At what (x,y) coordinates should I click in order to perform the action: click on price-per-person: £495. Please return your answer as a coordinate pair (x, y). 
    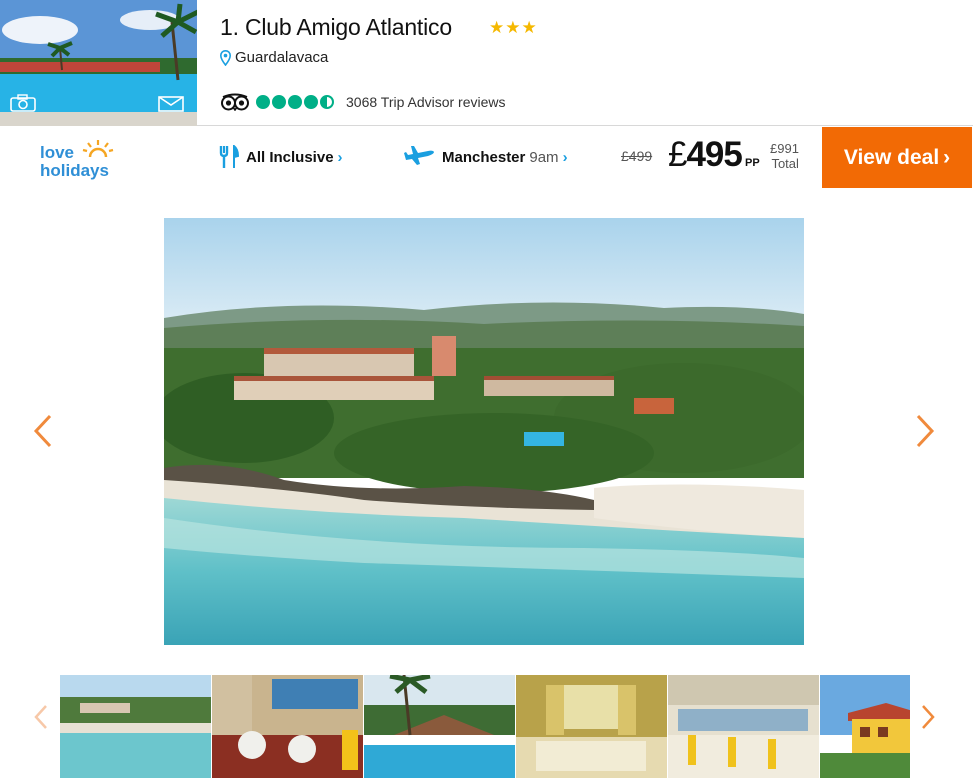
    Looking at the image, I should click on (705, 155).